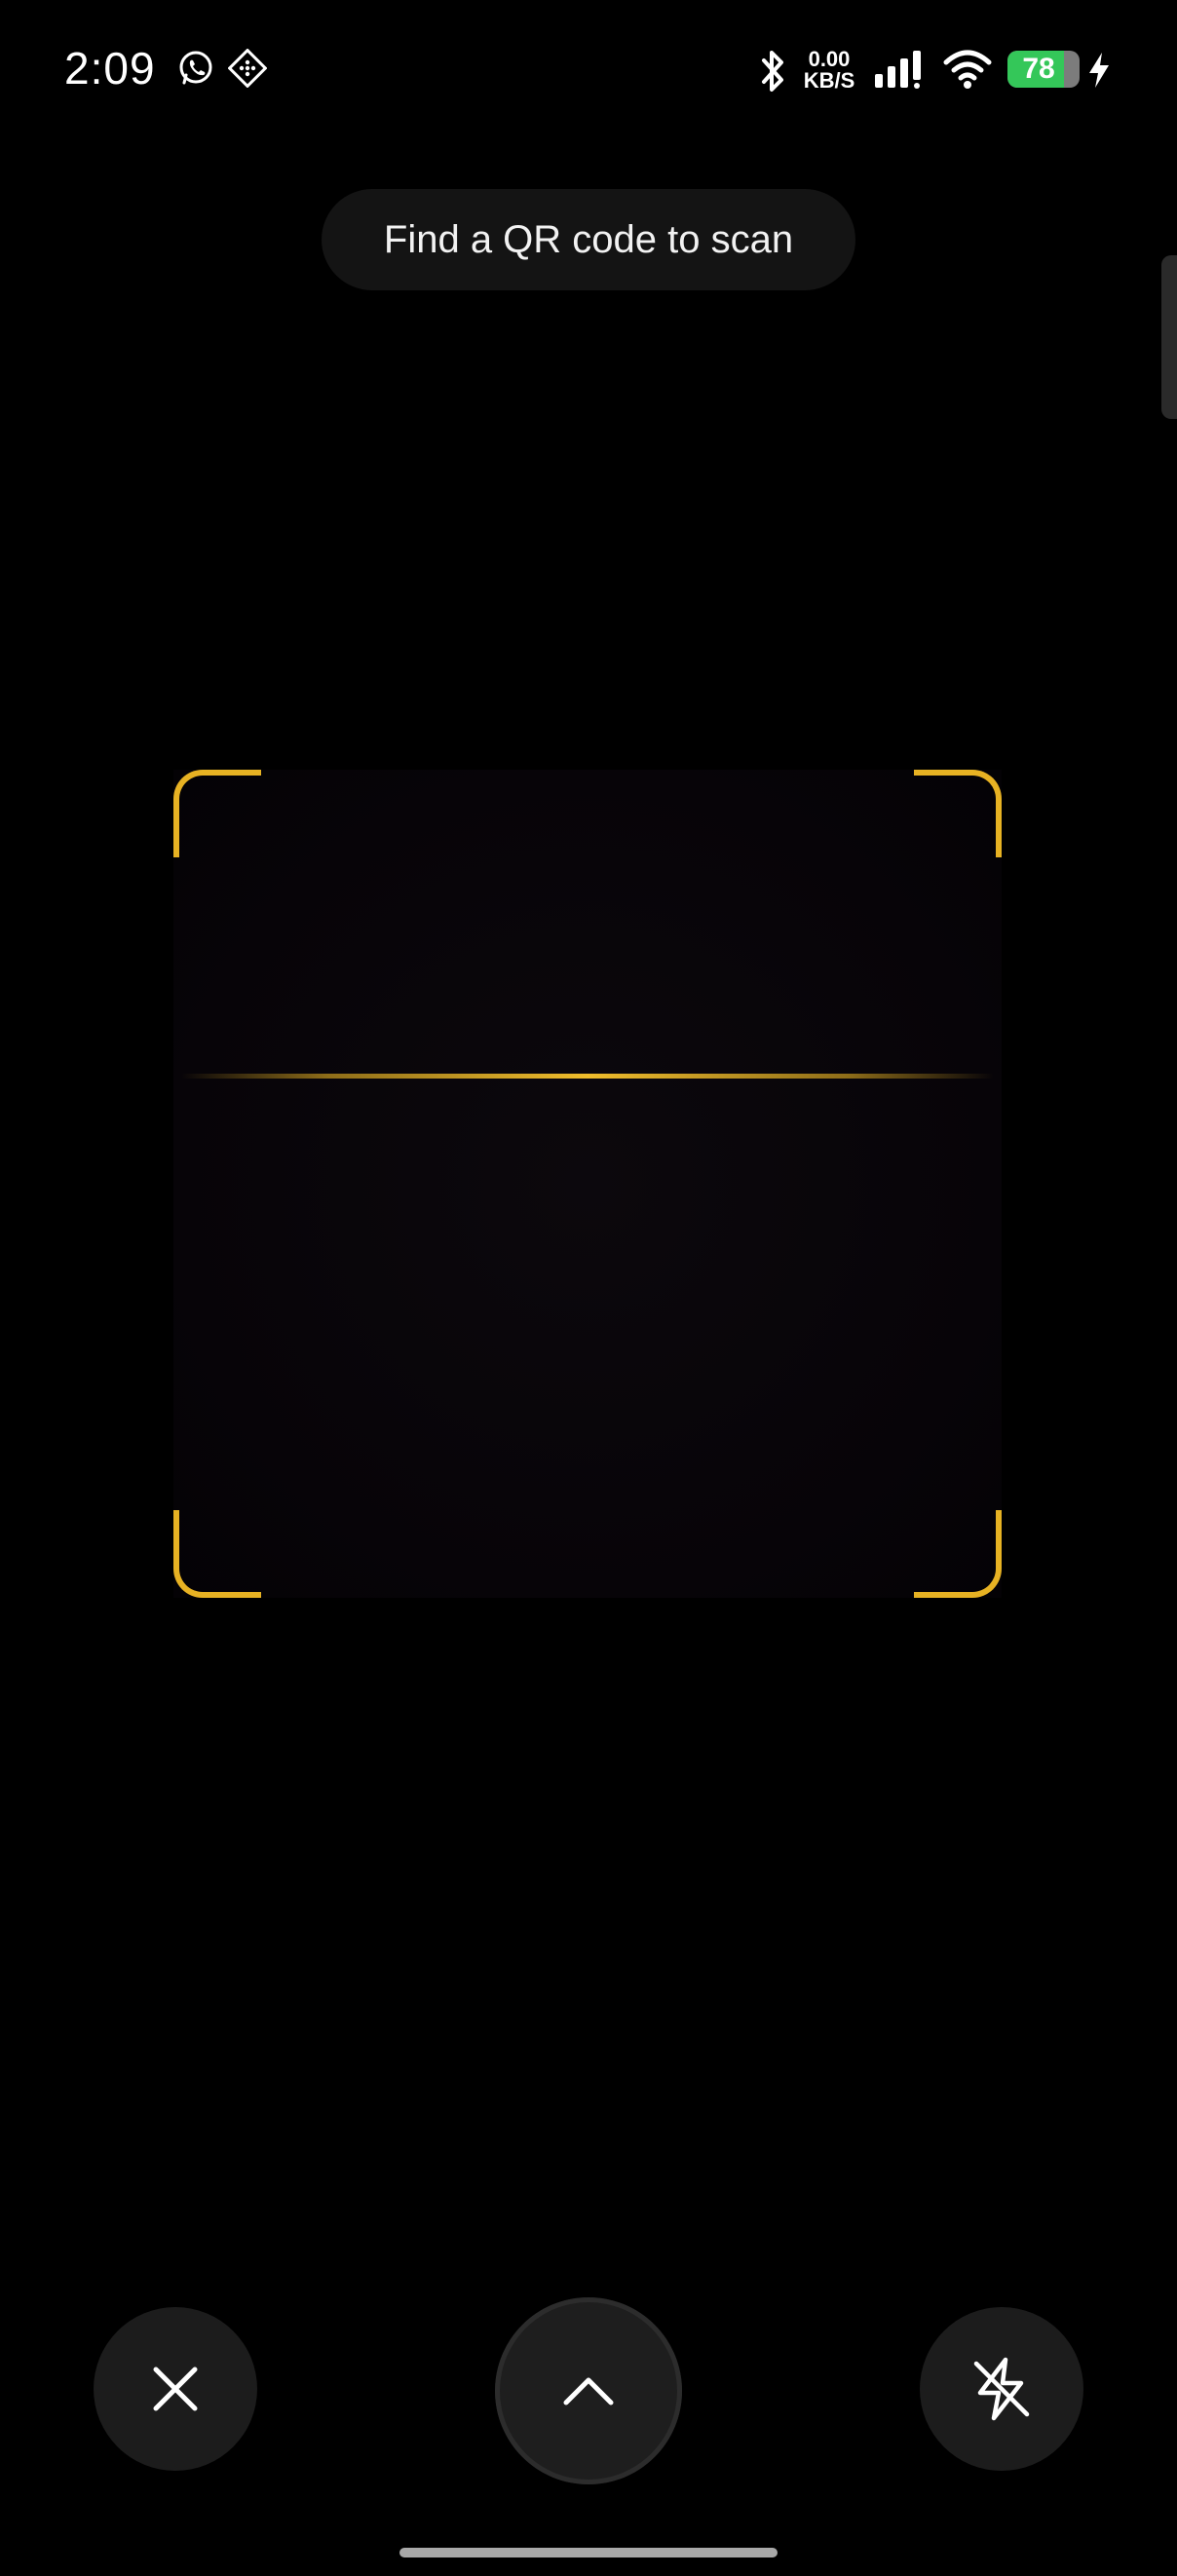 This screenshot has height=2576, width=1177. What do you see at coordinates (829, 59) in the screenshot?
I see `network-speed-value: 0.00` at bounding box center [829, 59].